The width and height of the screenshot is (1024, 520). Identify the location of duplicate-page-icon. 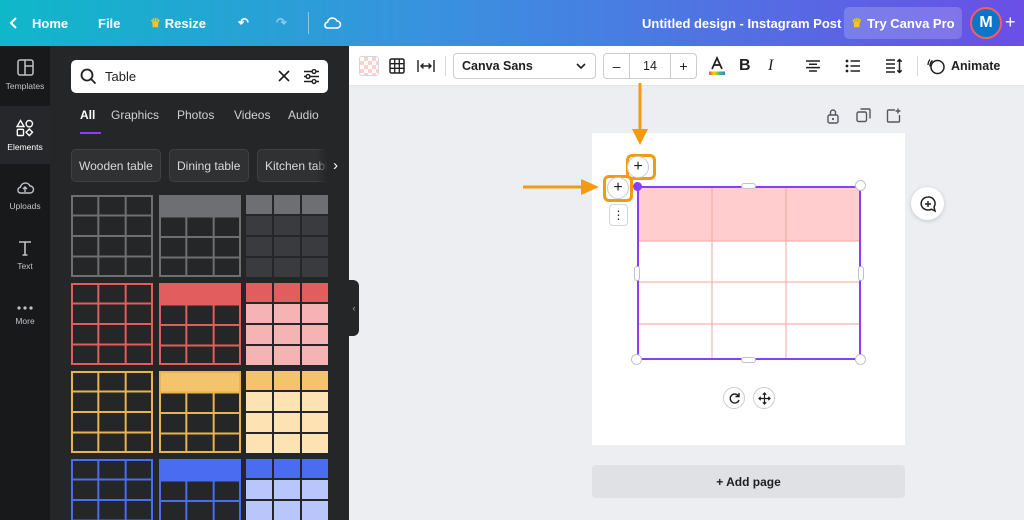
(863, 117).